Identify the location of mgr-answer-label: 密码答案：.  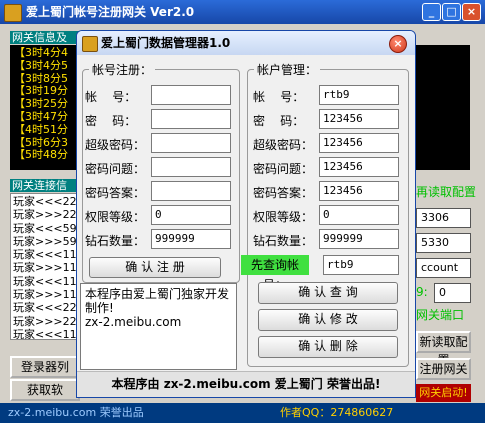
(283, 193).